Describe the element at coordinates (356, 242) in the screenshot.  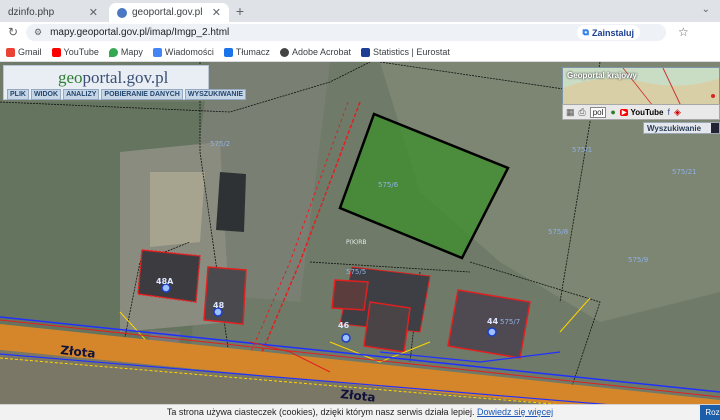
I see `usage-label: P(K)RB` at that location.